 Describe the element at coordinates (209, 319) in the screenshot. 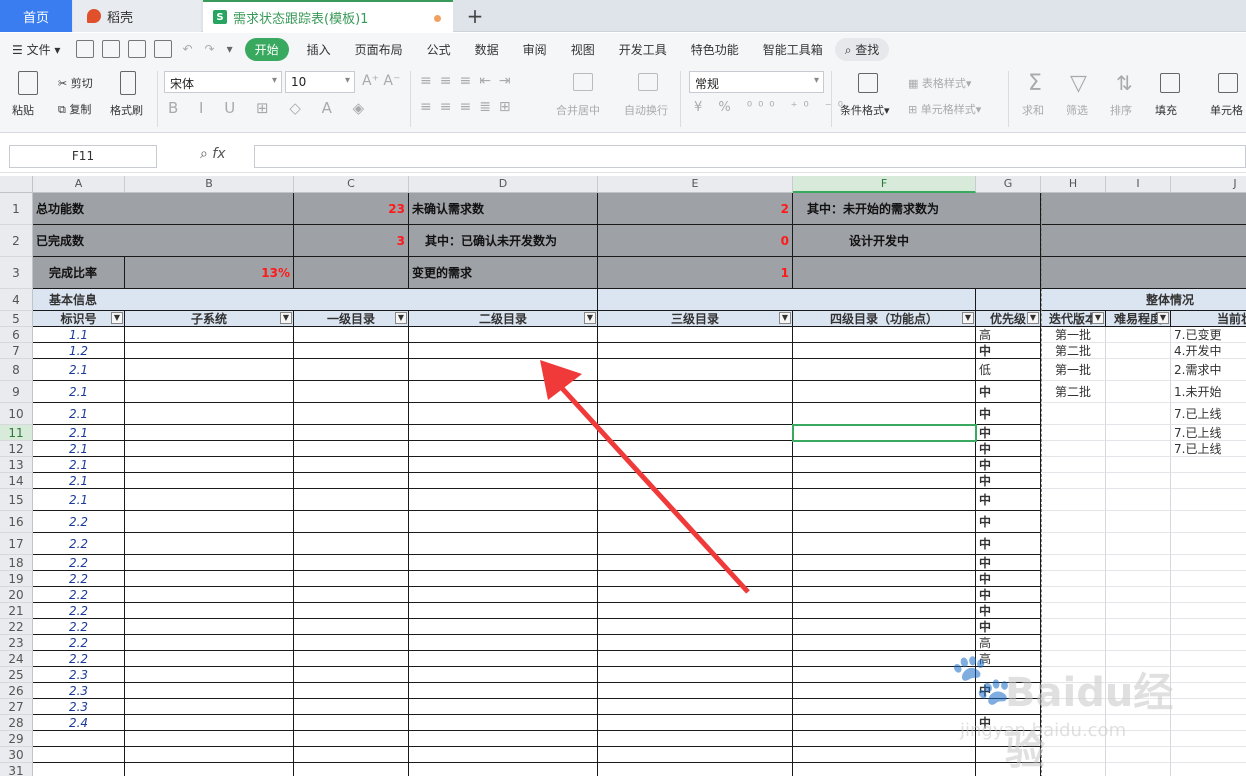

I see `cell: 子系统 ▼` at that location.